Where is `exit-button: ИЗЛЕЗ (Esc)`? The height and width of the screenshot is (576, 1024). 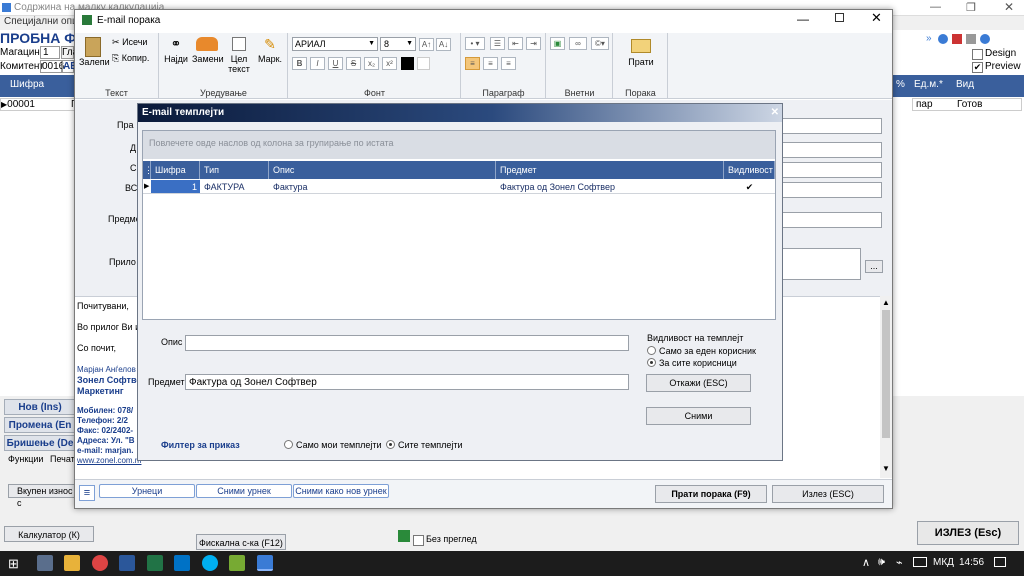
exit-button: ИЗЛЕЗ (Esc) is located at coordinates (968, 533).